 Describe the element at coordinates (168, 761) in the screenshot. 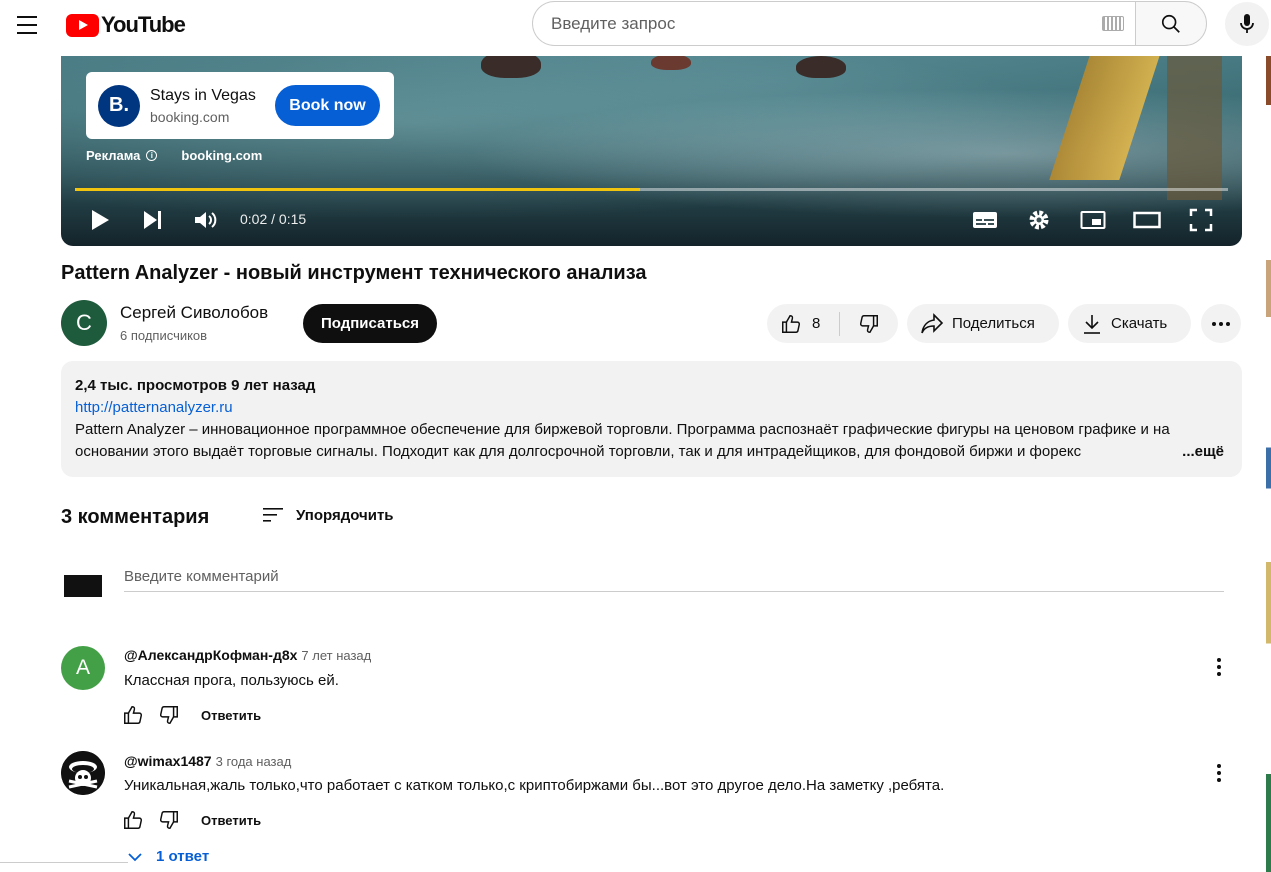

I see `comment-author: @wimax1487` at that location.